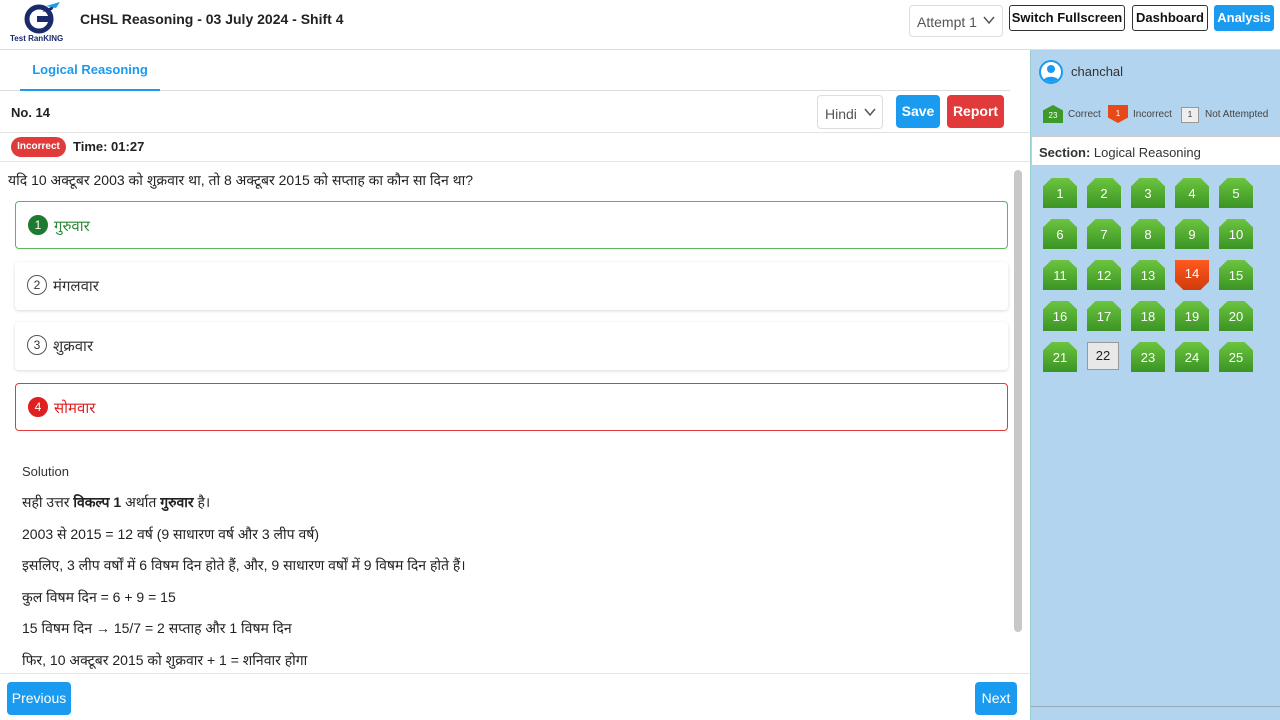 Image resolution: width=1280 pixels, height=720 pixels. Describe the element at coordinates (1148, 316) in the screenshot. I see `question-palette-item-18: 18` at that location.